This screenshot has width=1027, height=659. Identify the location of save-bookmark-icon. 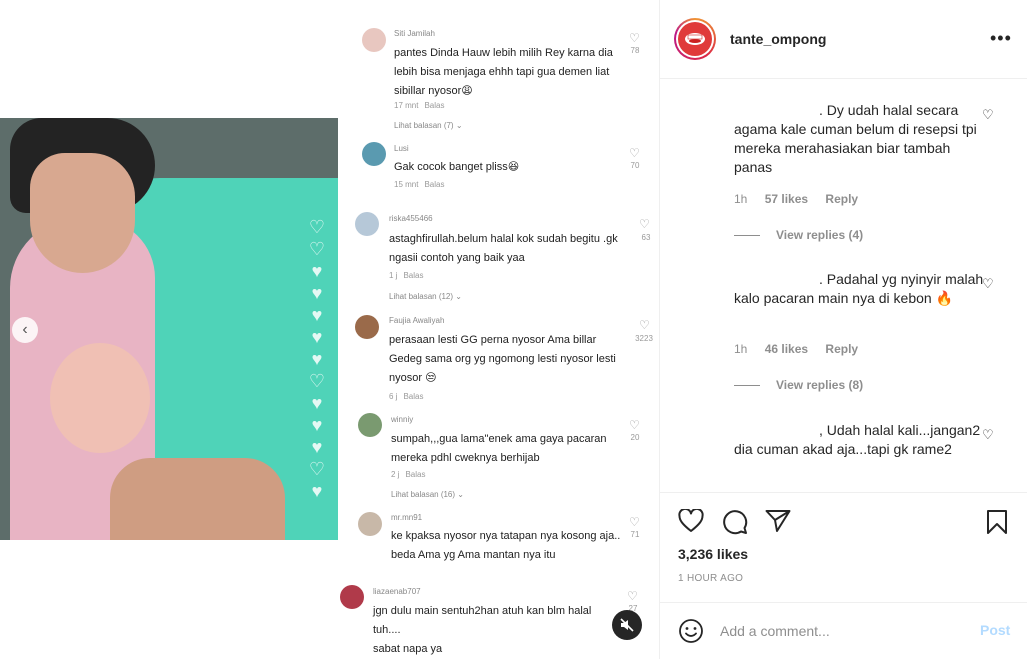
(997, 522).